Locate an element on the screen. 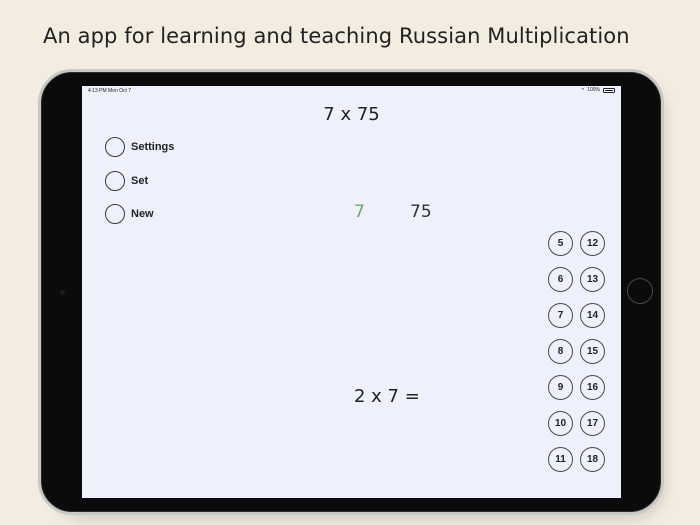  home-button is located at coordinates (640, 291).